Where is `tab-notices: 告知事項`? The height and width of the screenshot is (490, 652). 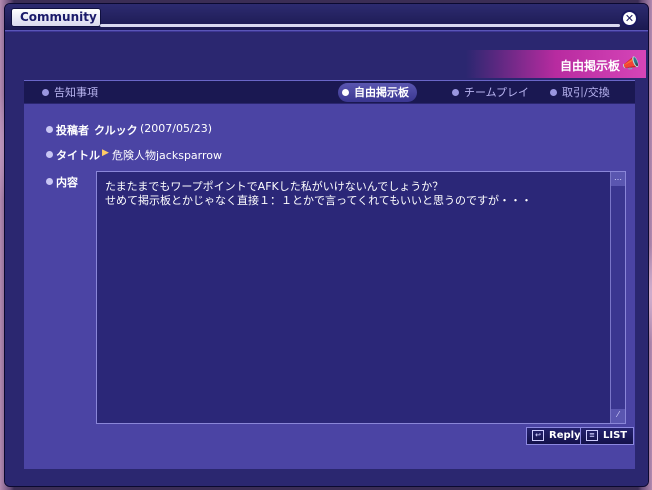
tab-notices: 告知事項 is located at coordinates (72, 92).